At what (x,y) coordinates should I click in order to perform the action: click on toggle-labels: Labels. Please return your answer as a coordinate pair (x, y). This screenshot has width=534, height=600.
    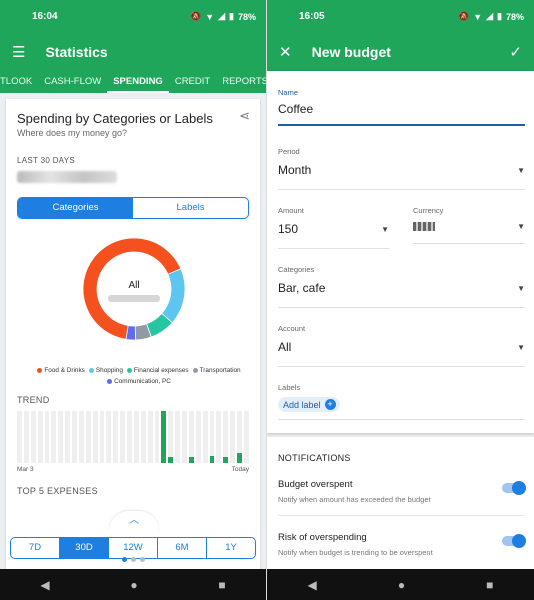
    Looking at the image, I should click on (190, 208).